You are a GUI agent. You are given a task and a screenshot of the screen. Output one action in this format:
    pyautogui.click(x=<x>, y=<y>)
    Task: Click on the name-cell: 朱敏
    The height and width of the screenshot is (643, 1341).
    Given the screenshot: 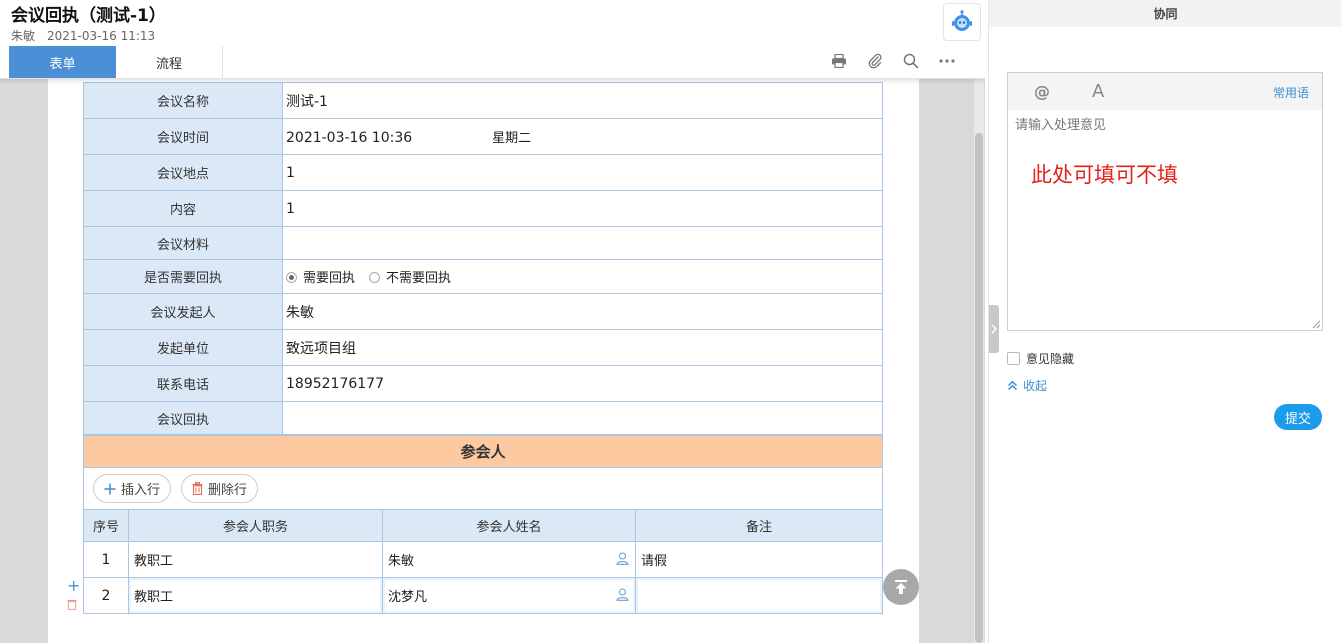 What is the action you would take?
    pyautogui.click(x=509, y=559)
    